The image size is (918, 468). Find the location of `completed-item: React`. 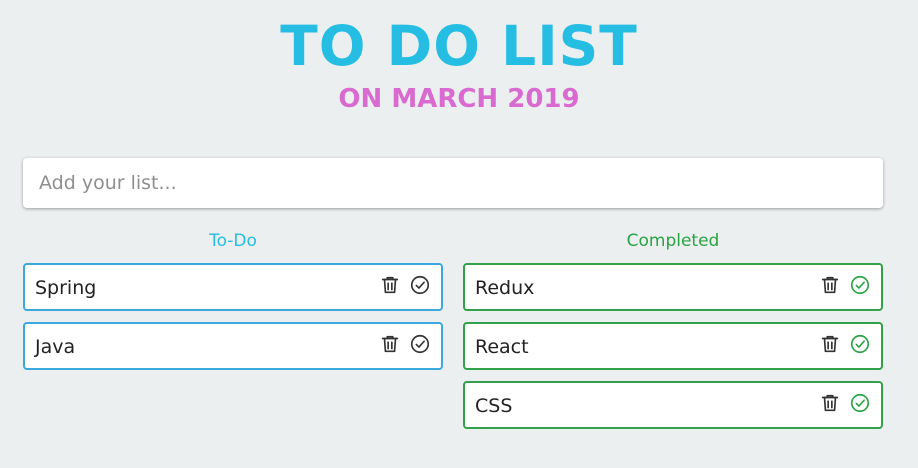

completed-item: React is located at coordinates (673, 346).